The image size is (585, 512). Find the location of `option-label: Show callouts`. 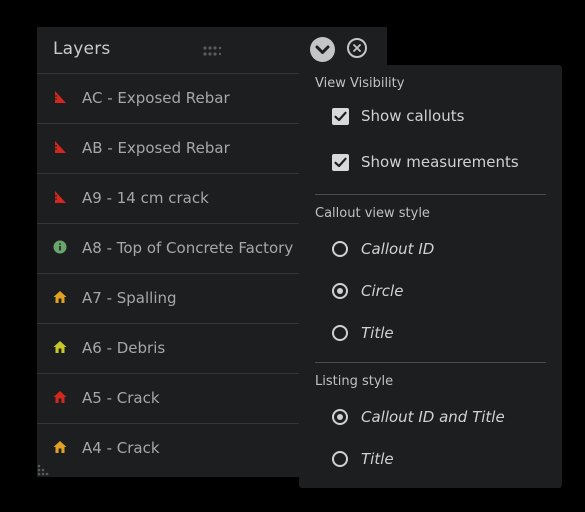

option-label: Show callouts is located at coordinates (413, 116).